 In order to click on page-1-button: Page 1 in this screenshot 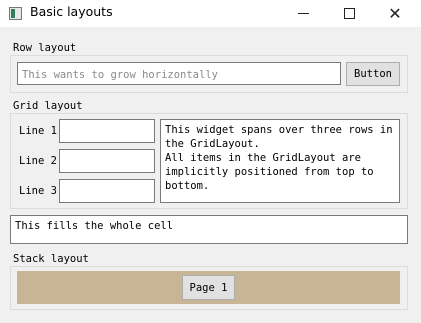, I will do `click(208, 287)`.